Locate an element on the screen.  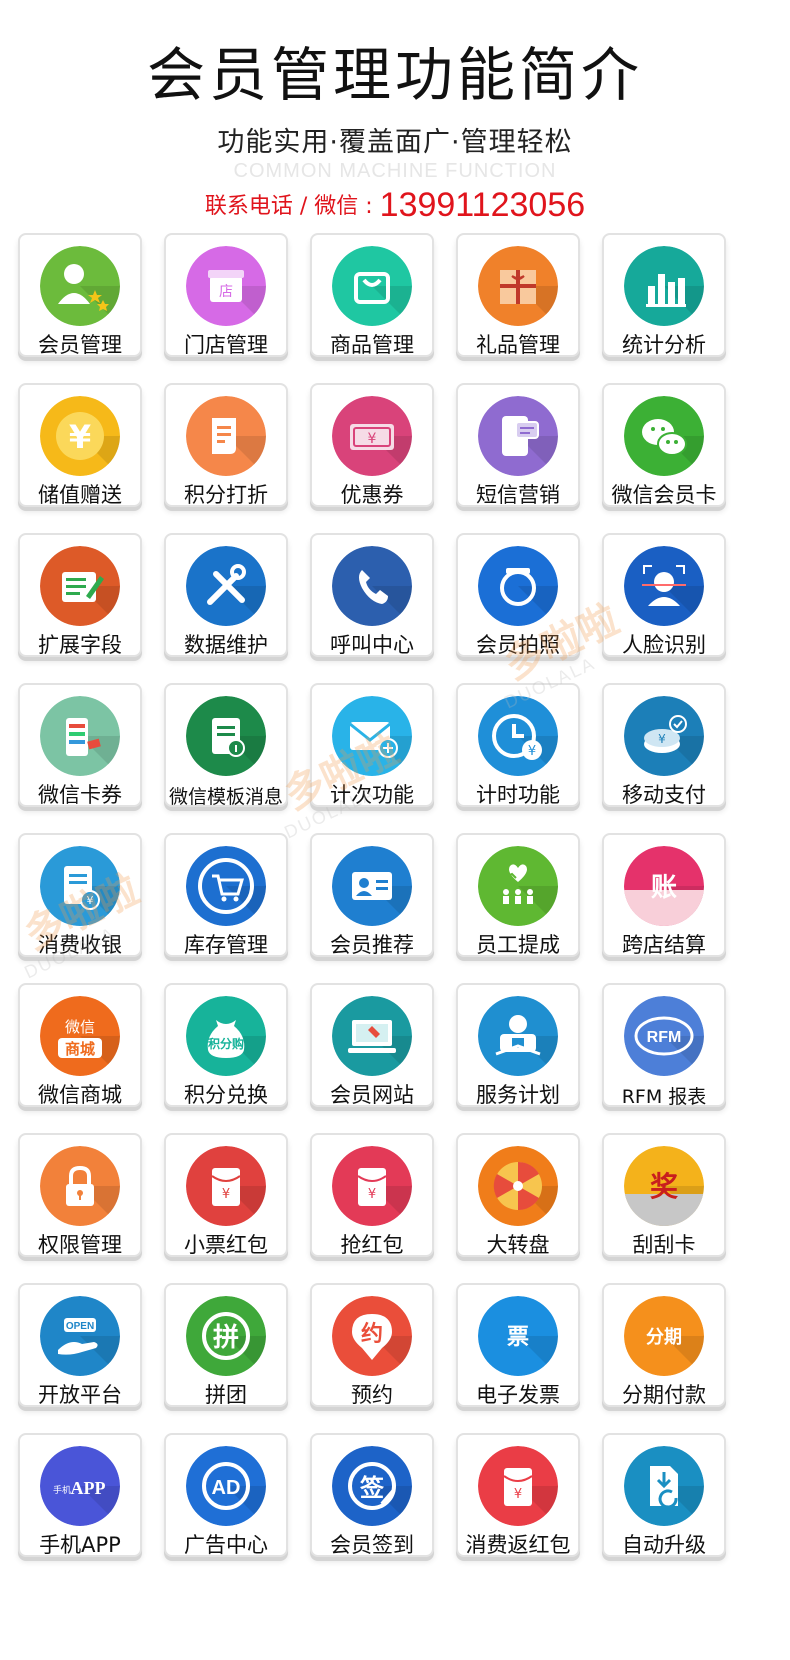
feature-card-bar-chart: 统计分析 is located at coordinates (664, 295).